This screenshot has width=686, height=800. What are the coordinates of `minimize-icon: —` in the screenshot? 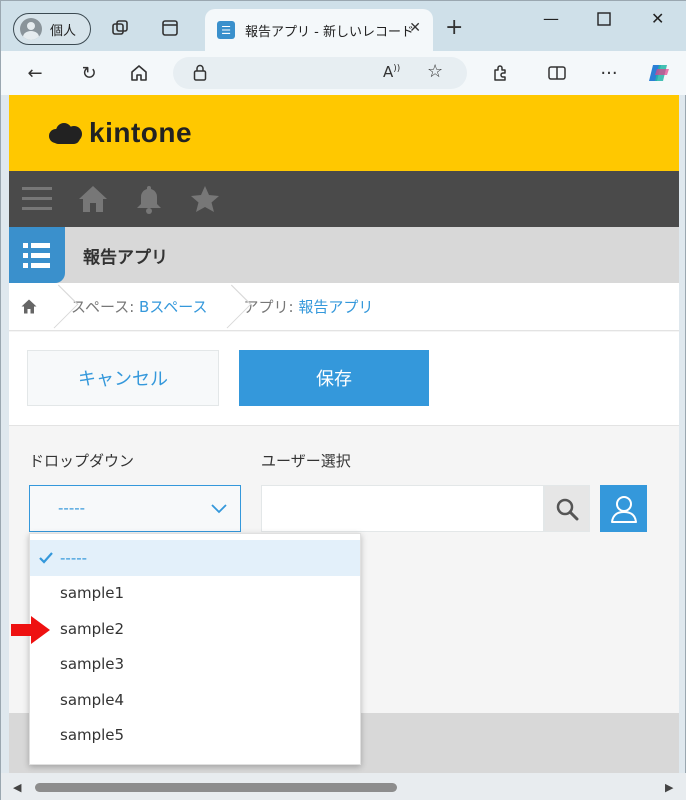 It's located at (551, 18).